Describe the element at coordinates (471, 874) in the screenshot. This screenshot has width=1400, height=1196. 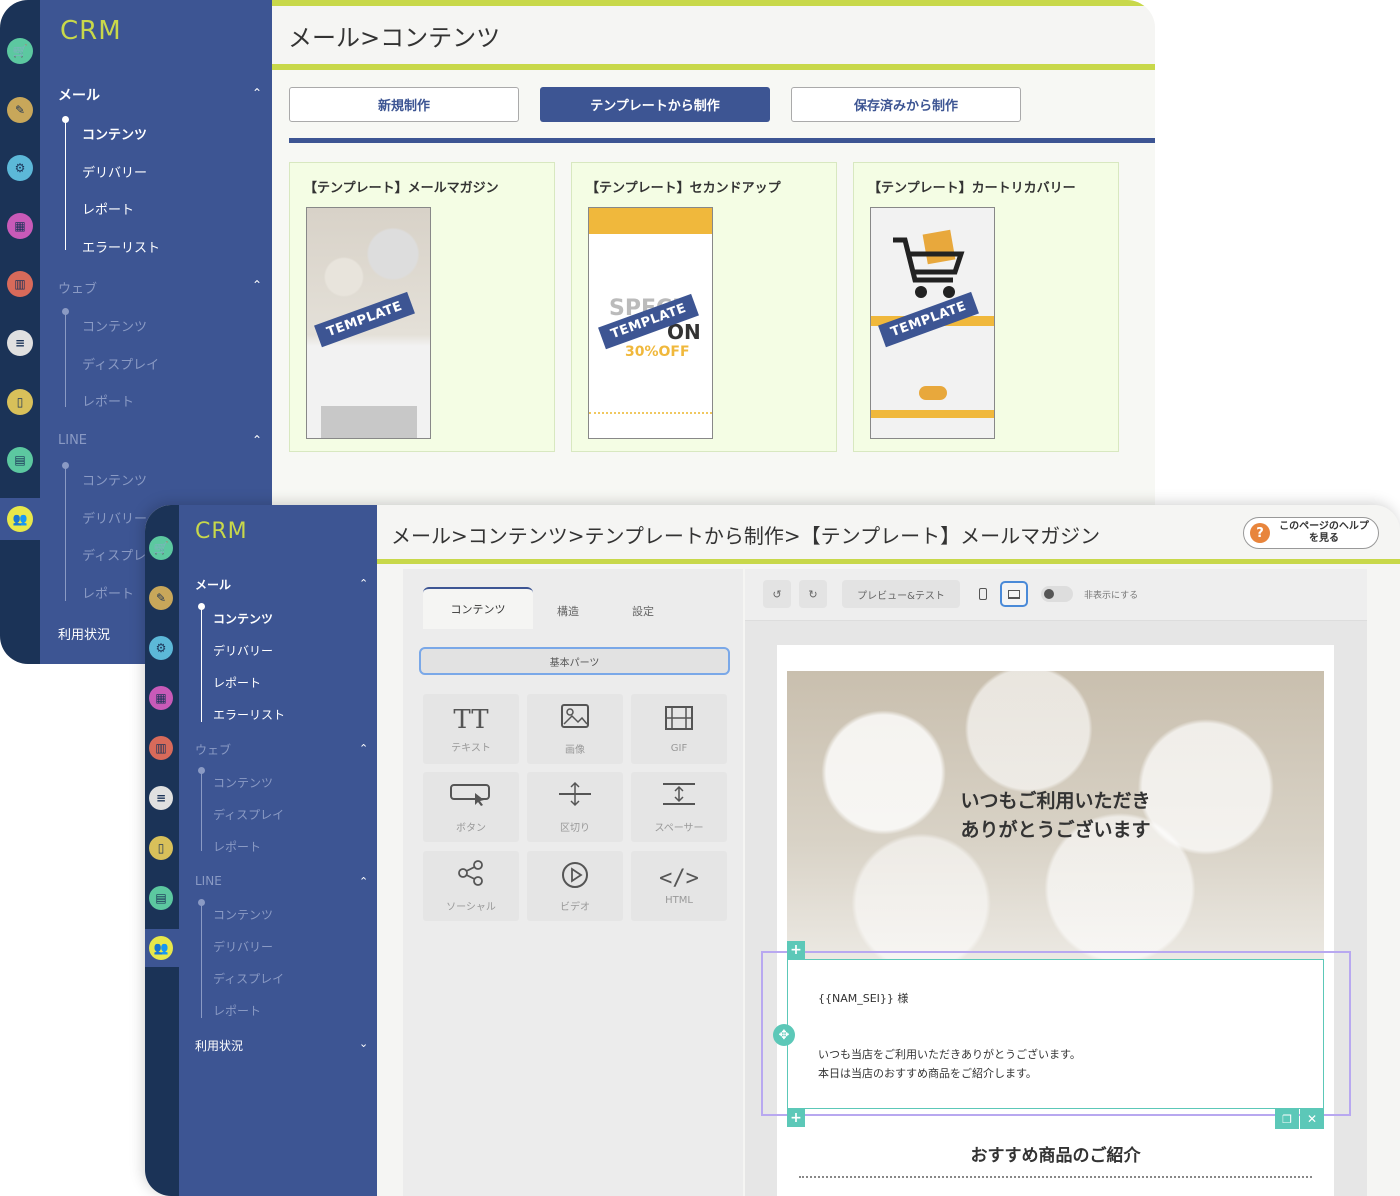
I see `social-icon` at that location.